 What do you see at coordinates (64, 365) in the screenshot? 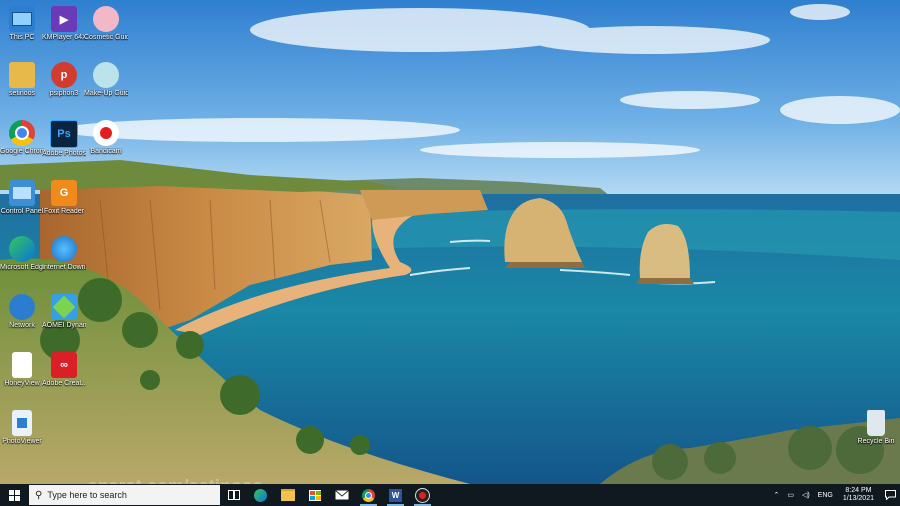
I see `creative-cloud-icon: ∞` at bounding box center [64, 365].